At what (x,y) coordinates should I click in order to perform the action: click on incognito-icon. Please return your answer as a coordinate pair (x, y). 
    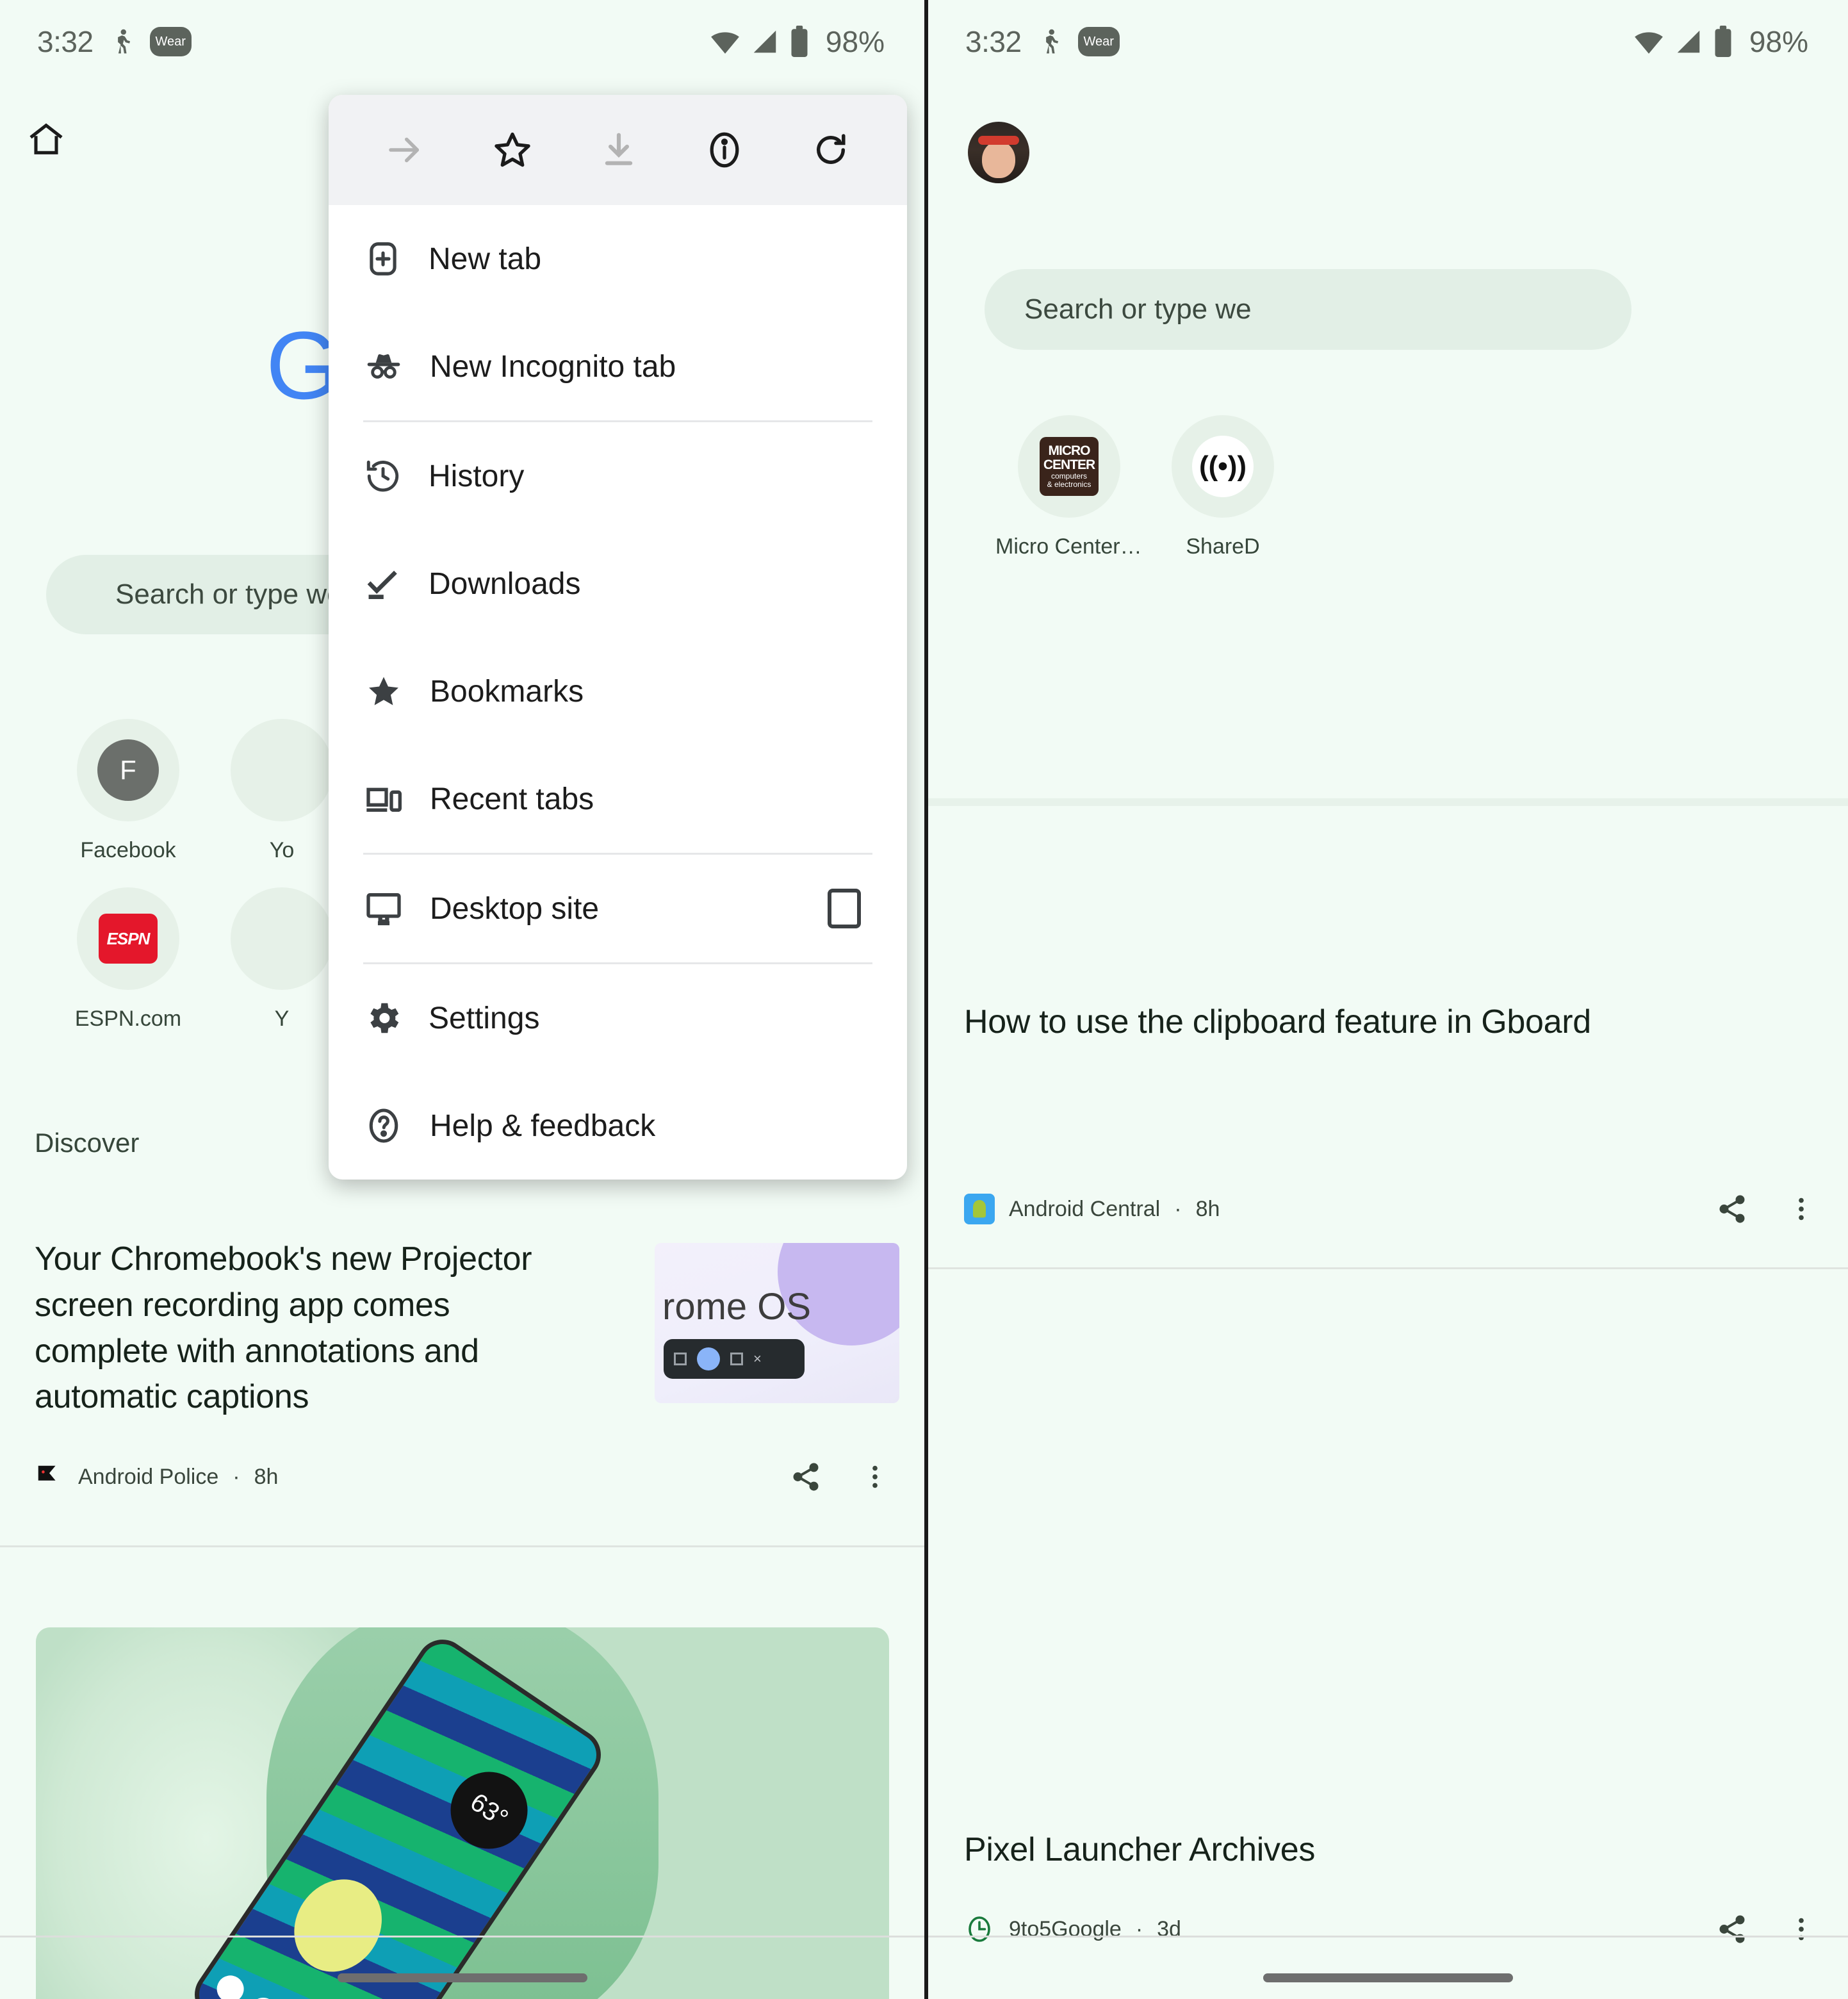
    Looking at the image, I should click on (383, 367).